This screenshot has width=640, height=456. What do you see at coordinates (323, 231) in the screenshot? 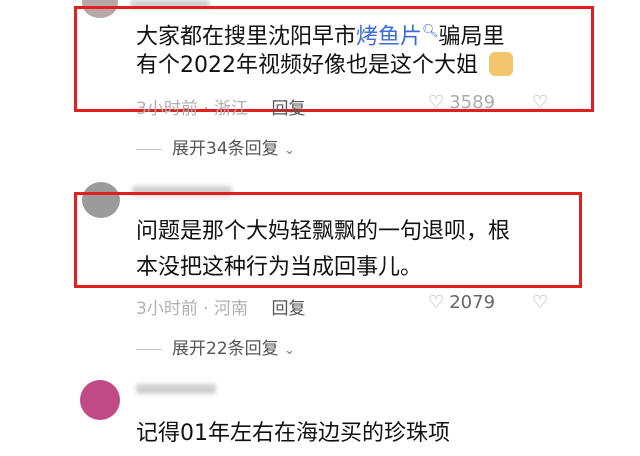
I see `comment-text: 问题是那个大妈轻飘飘的一句退呗，根` at bounding box center [323, 231].